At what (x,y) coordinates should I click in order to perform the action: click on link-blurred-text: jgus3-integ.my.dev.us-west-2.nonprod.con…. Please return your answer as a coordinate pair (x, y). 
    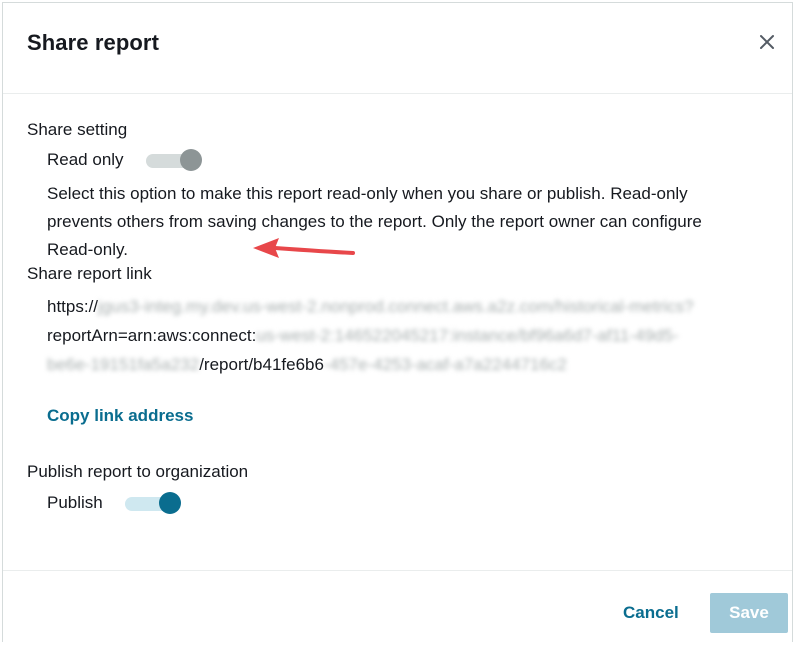
    Looking at the image, I should click on (396, 306).